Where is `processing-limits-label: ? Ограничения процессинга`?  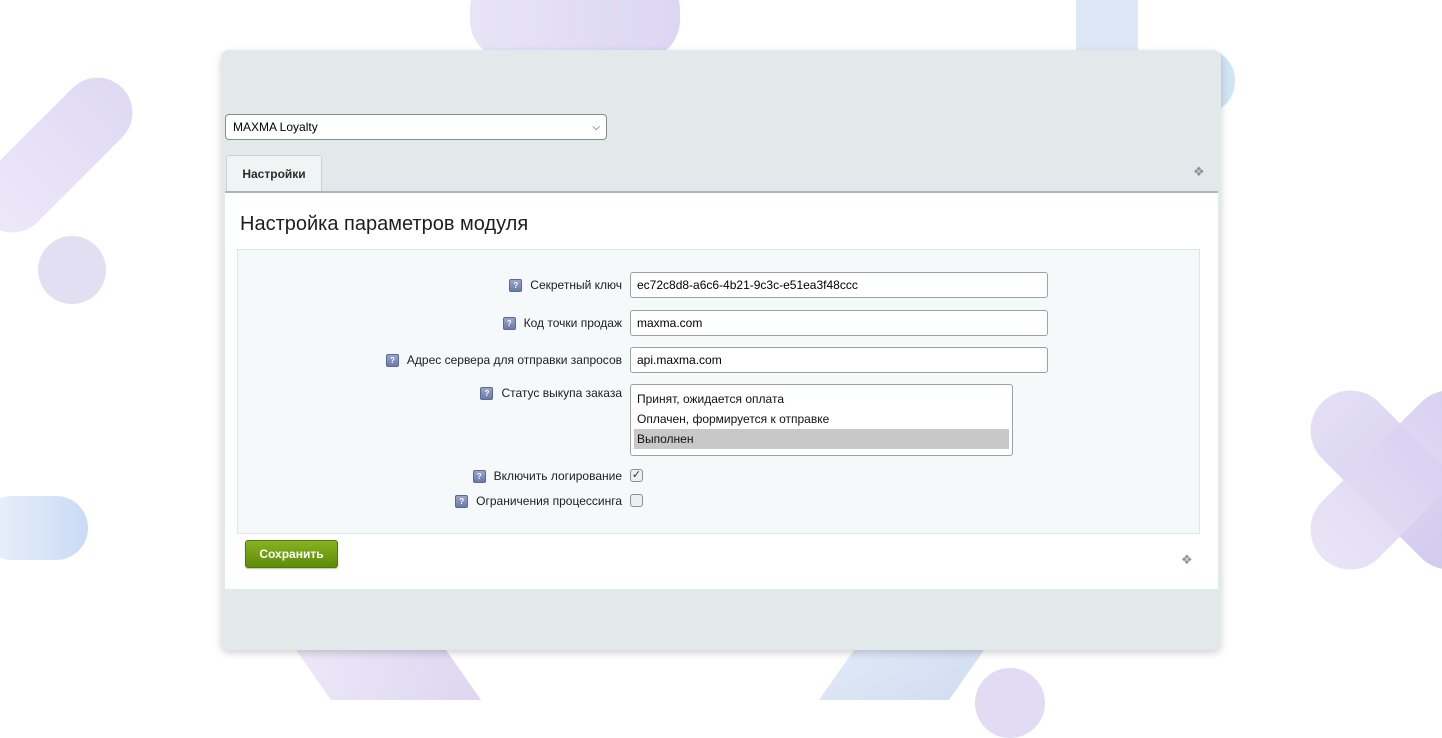 processing-limits-label: ? Ограничения процессинга is located at coordinates (538, 501).